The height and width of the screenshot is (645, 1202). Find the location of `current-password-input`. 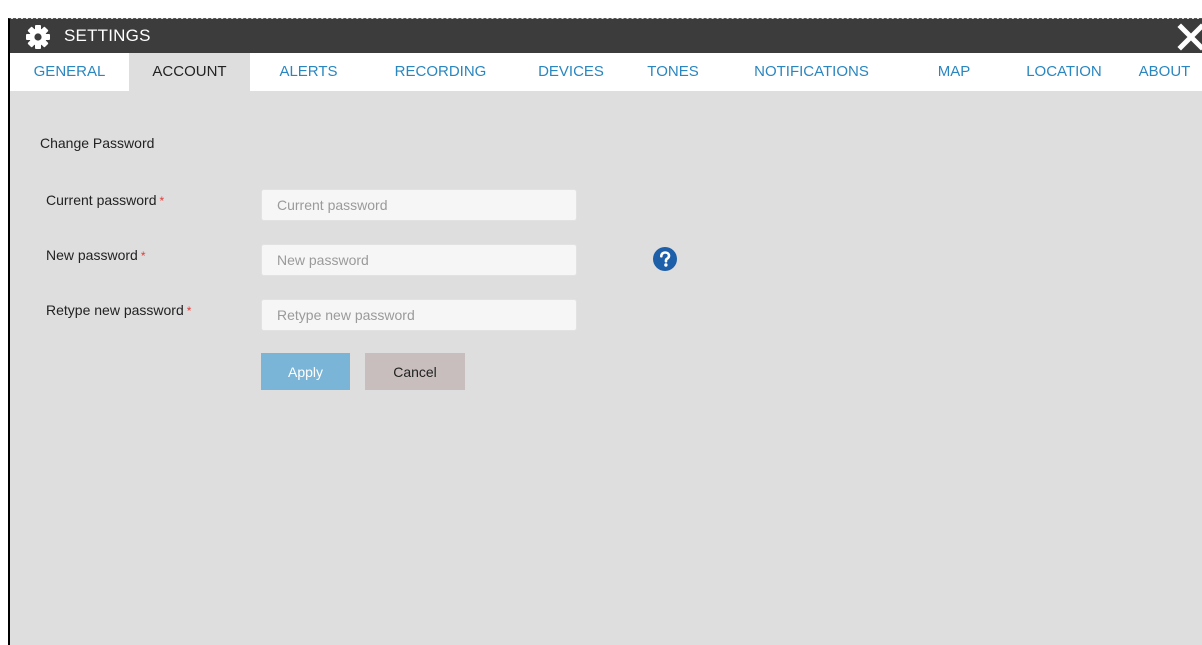

current-password-input is located at coordinates (419, 205).